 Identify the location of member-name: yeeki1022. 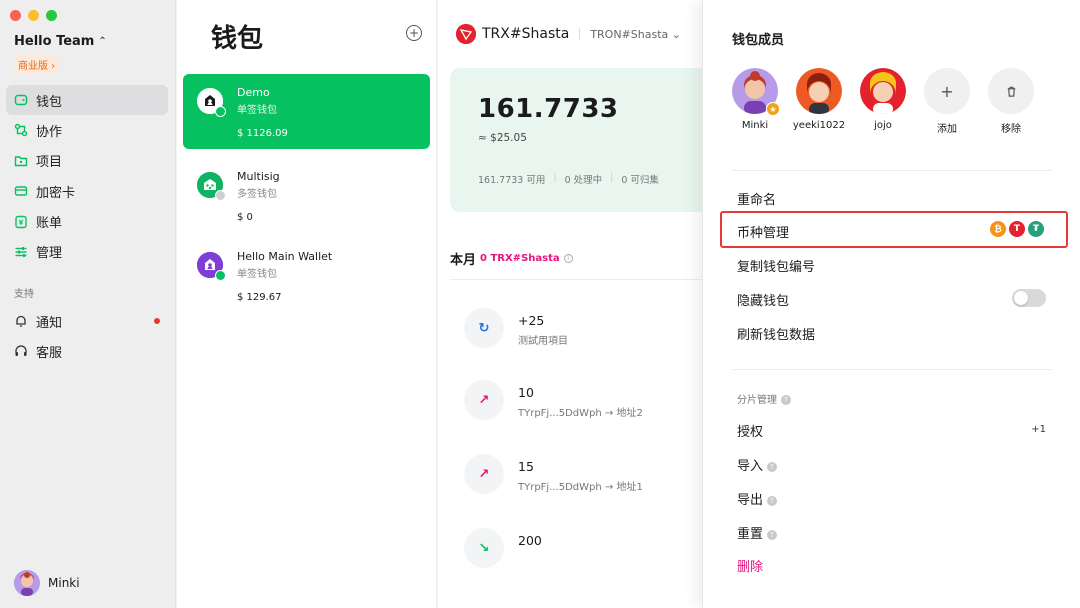
(819, 125).